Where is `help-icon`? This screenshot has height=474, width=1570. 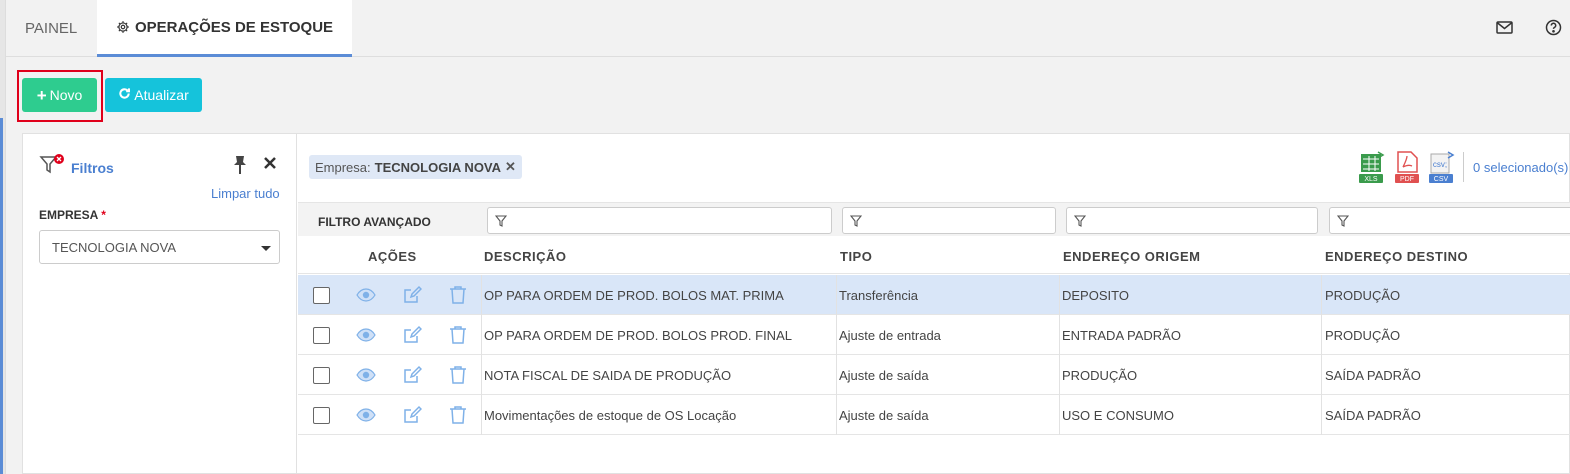 help-icon is located at coordinates (1553, 27).